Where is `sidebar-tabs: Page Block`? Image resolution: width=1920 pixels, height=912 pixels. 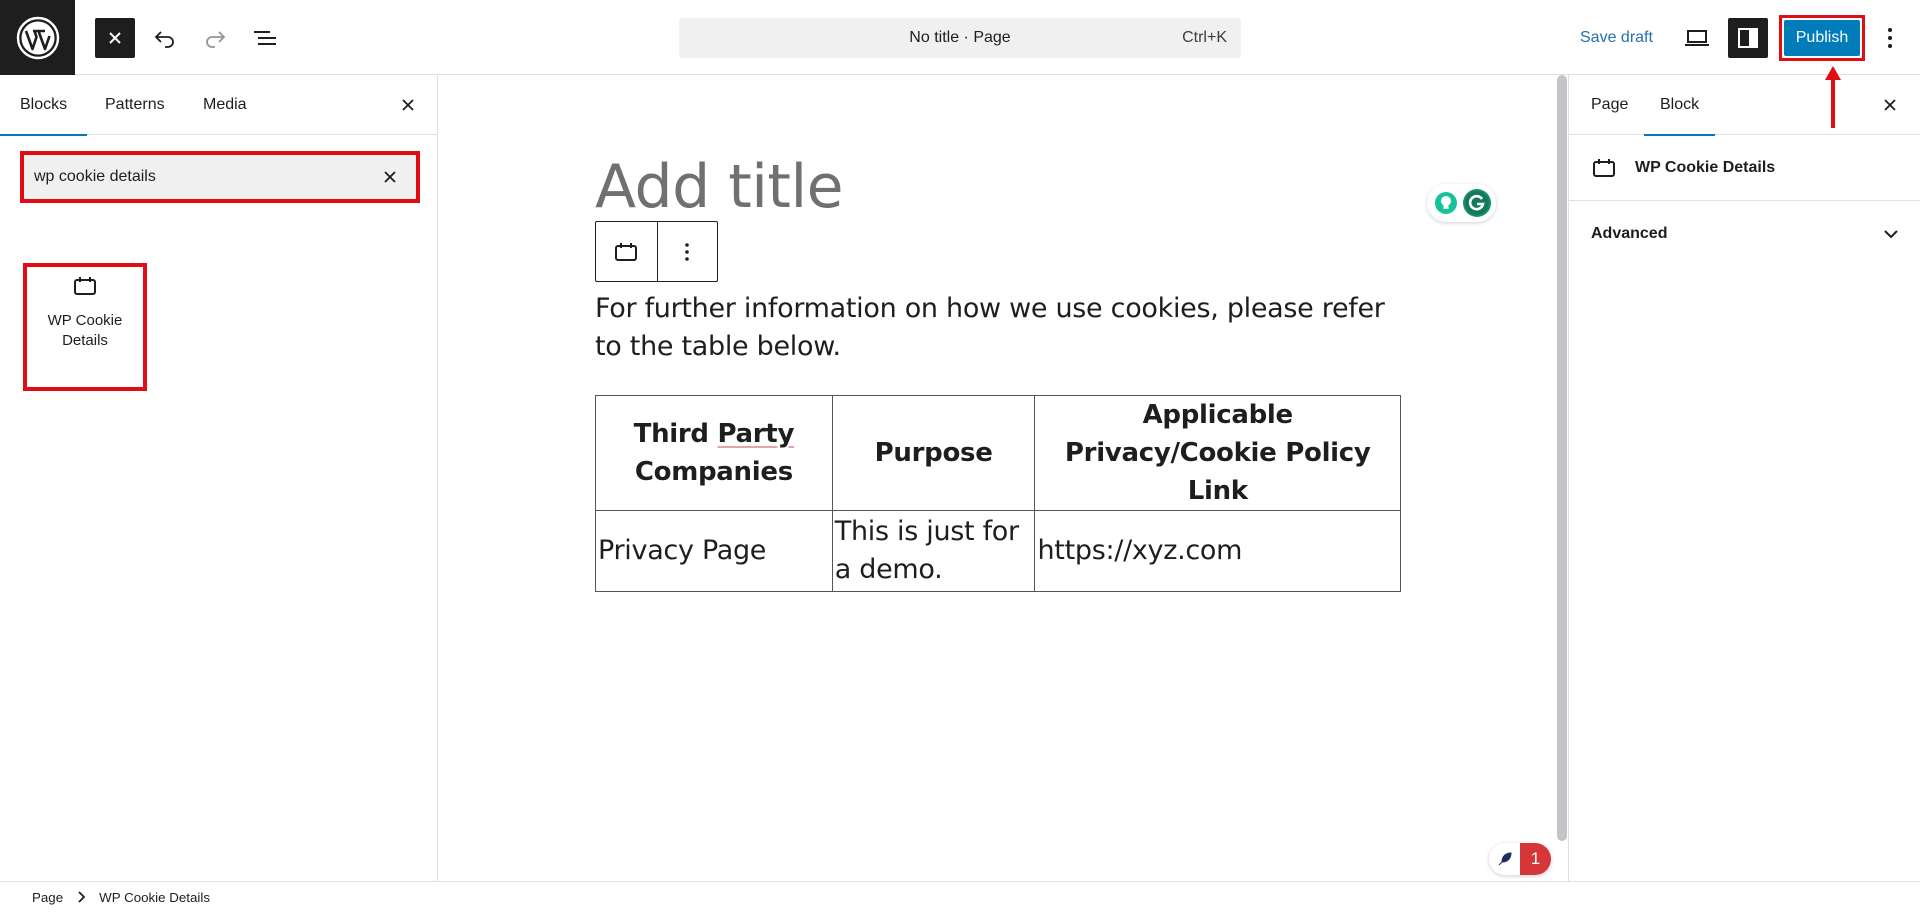
sidebar-tabs: Page Block is located at coordinates (1744, 105).